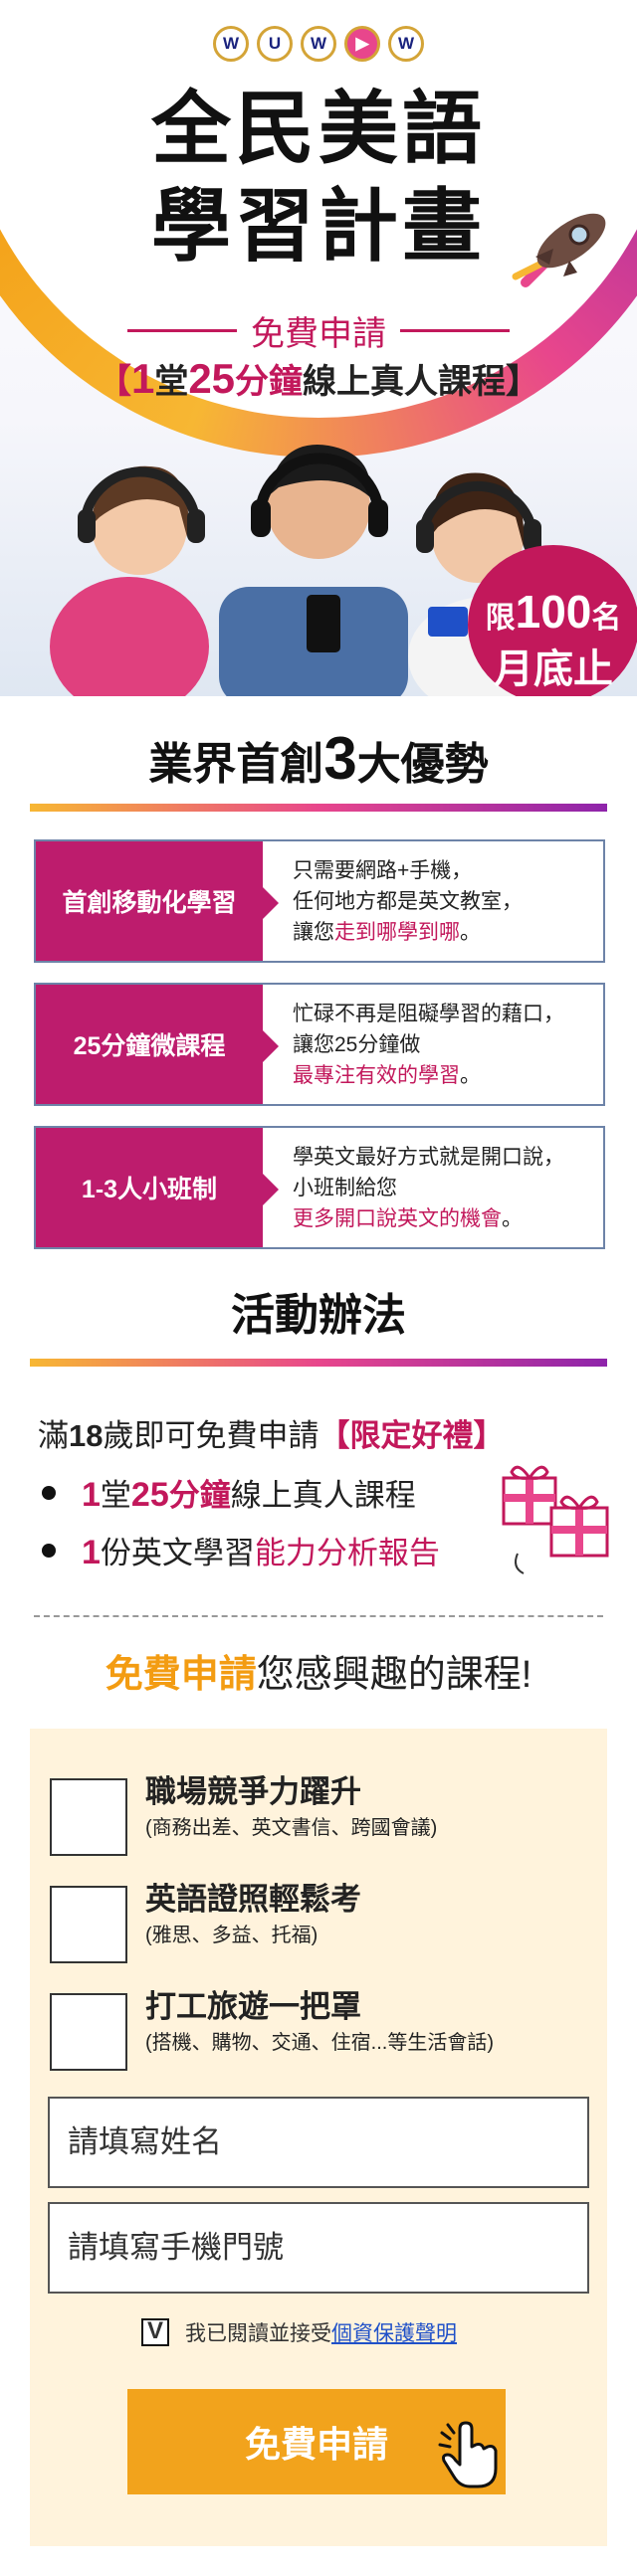 This screenshot has height=2576, width=637. I want to click on free-apply-divider: 免費申請, so click(318, 330).